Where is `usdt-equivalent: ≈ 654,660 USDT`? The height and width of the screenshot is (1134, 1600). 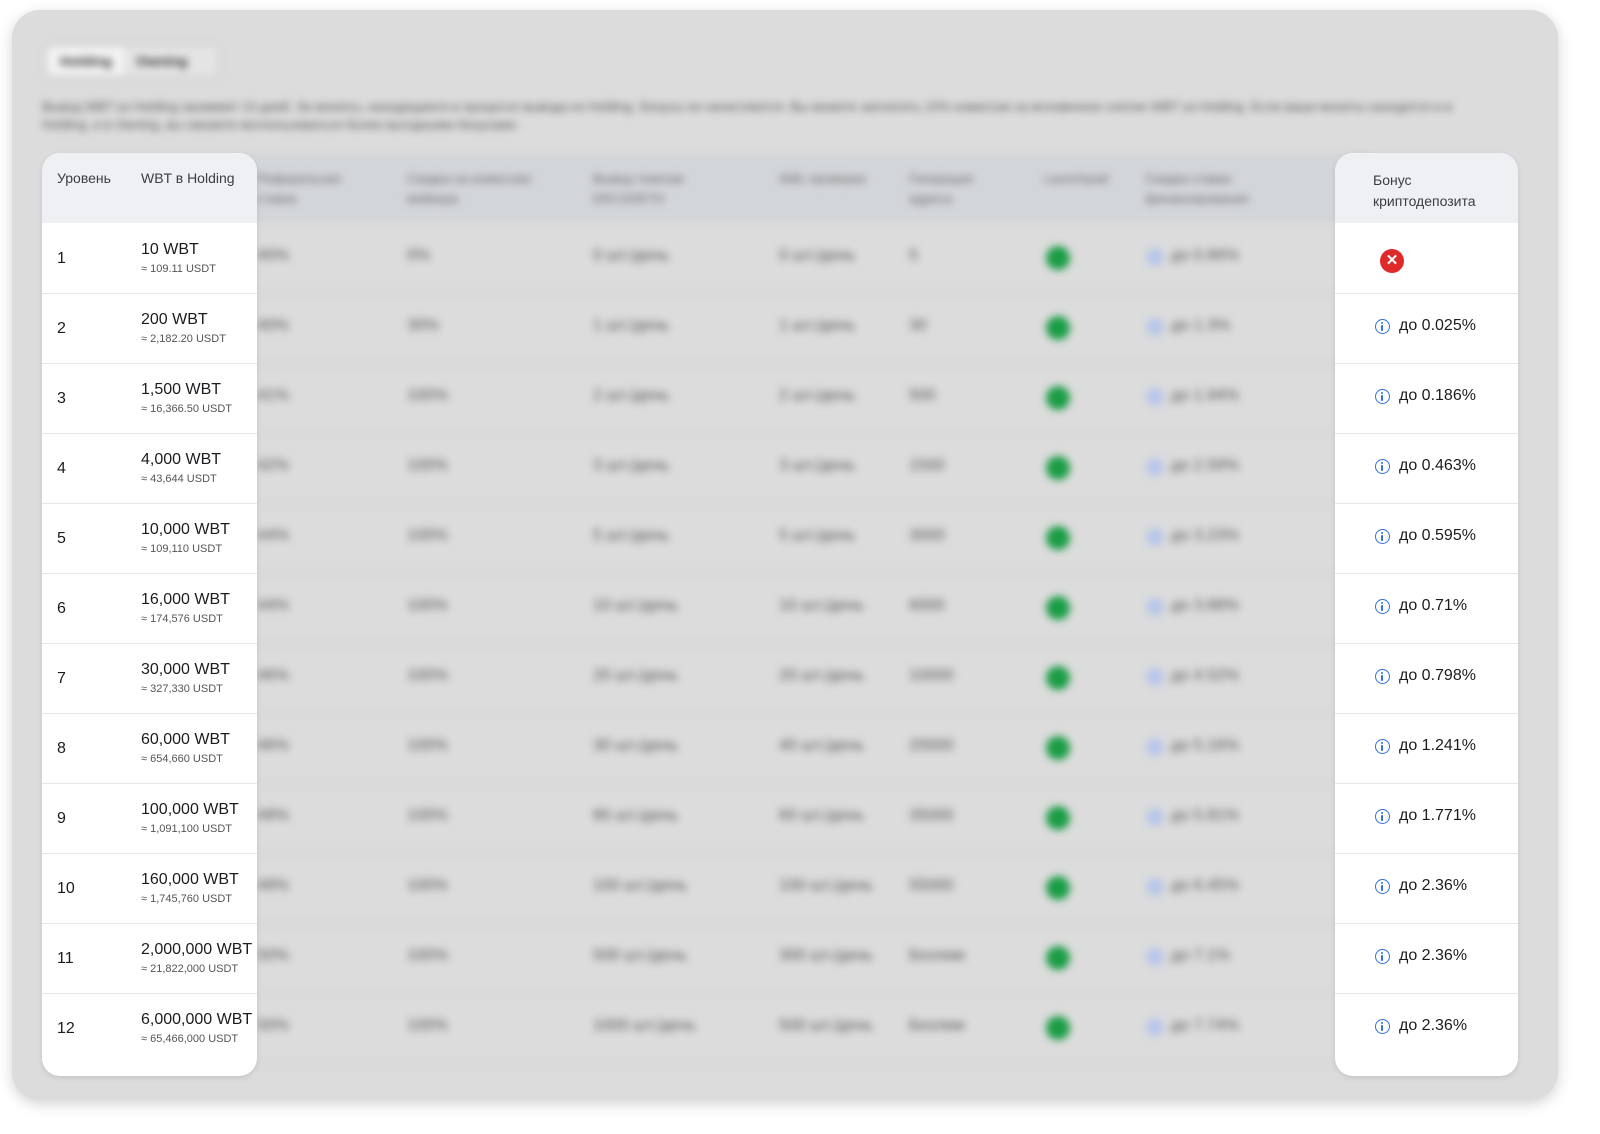 usdt-equivalent: ≈ 654,660 USDT is located at coordinates (182, 759).